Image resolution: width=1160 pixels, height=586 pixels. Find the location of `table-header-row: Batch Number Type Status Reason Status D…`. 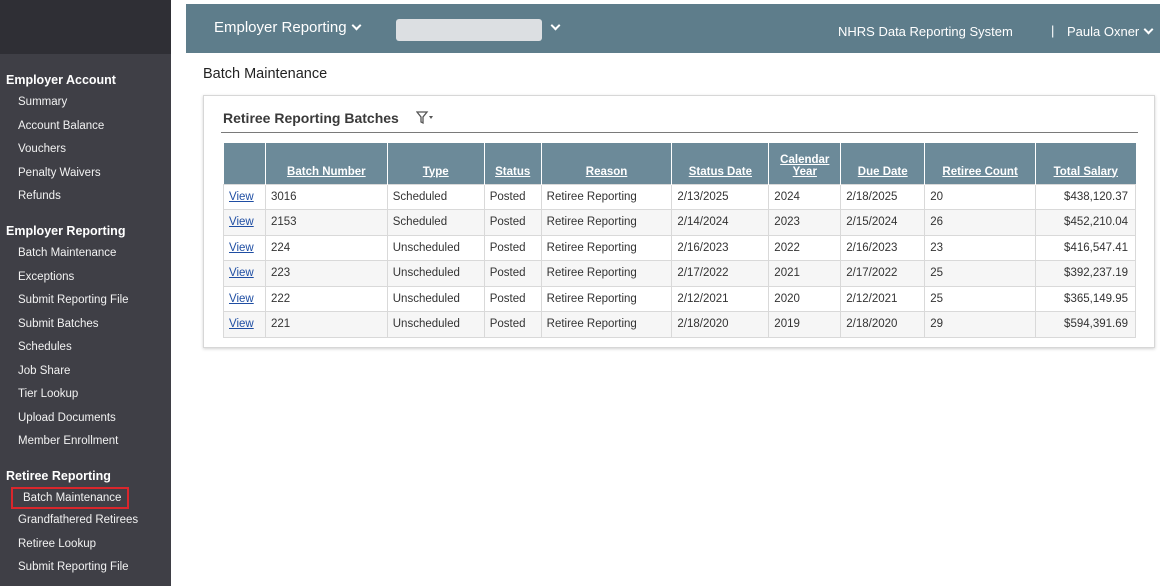

table-header-row: Batch Number Type Status Reason Status D… is located at coordinates (679, 163).